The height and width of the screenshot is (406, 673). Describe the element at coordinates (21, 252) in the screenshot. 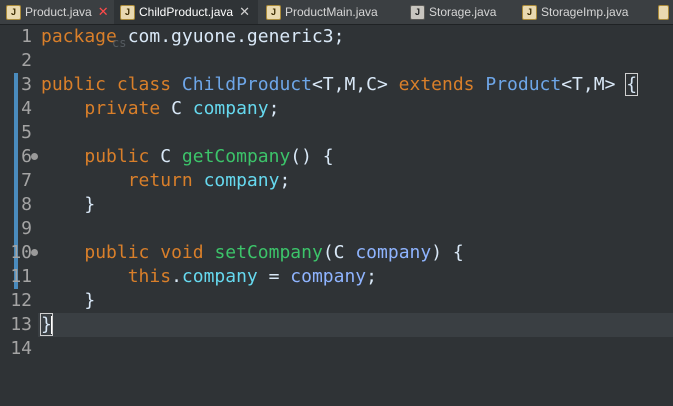

I see `line-number: 10` at that location.